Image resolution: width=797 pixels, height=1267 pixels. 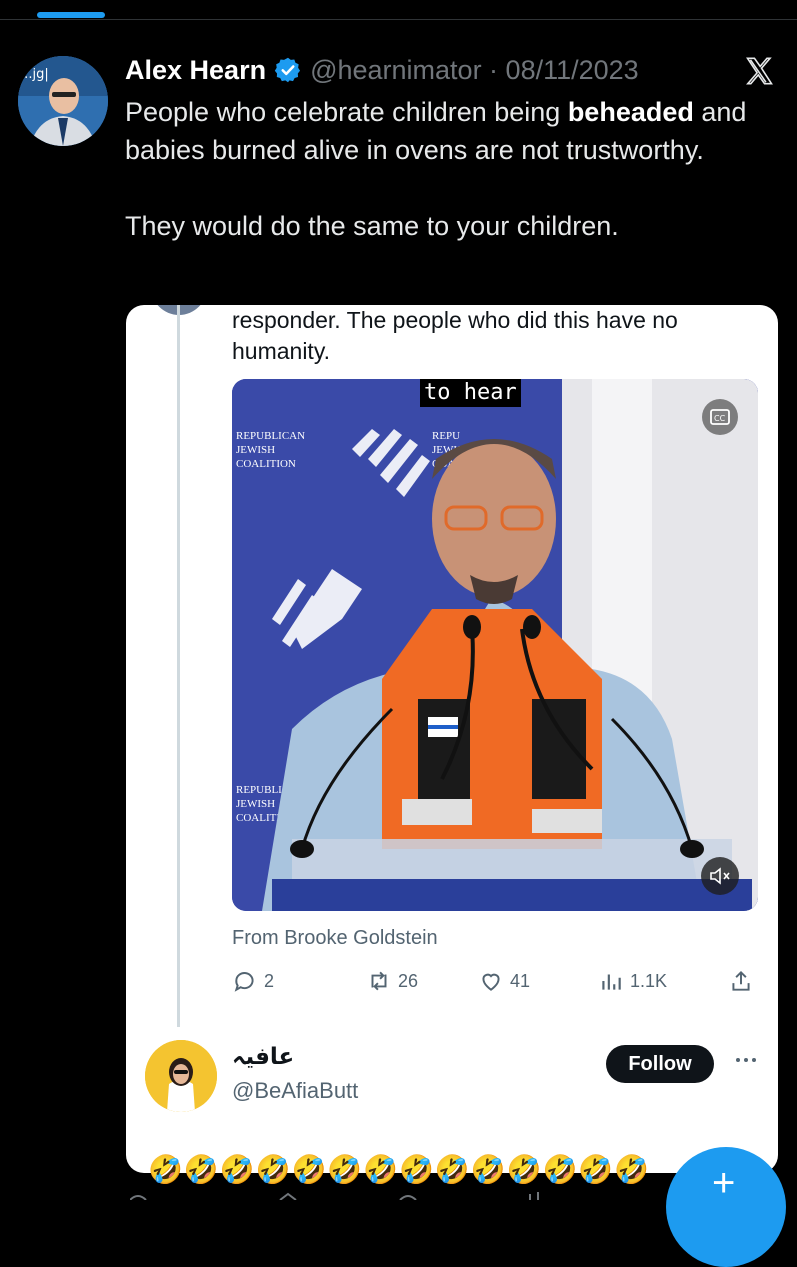 I want to click on views-action: 1.1K, so click(x=632, y=981).